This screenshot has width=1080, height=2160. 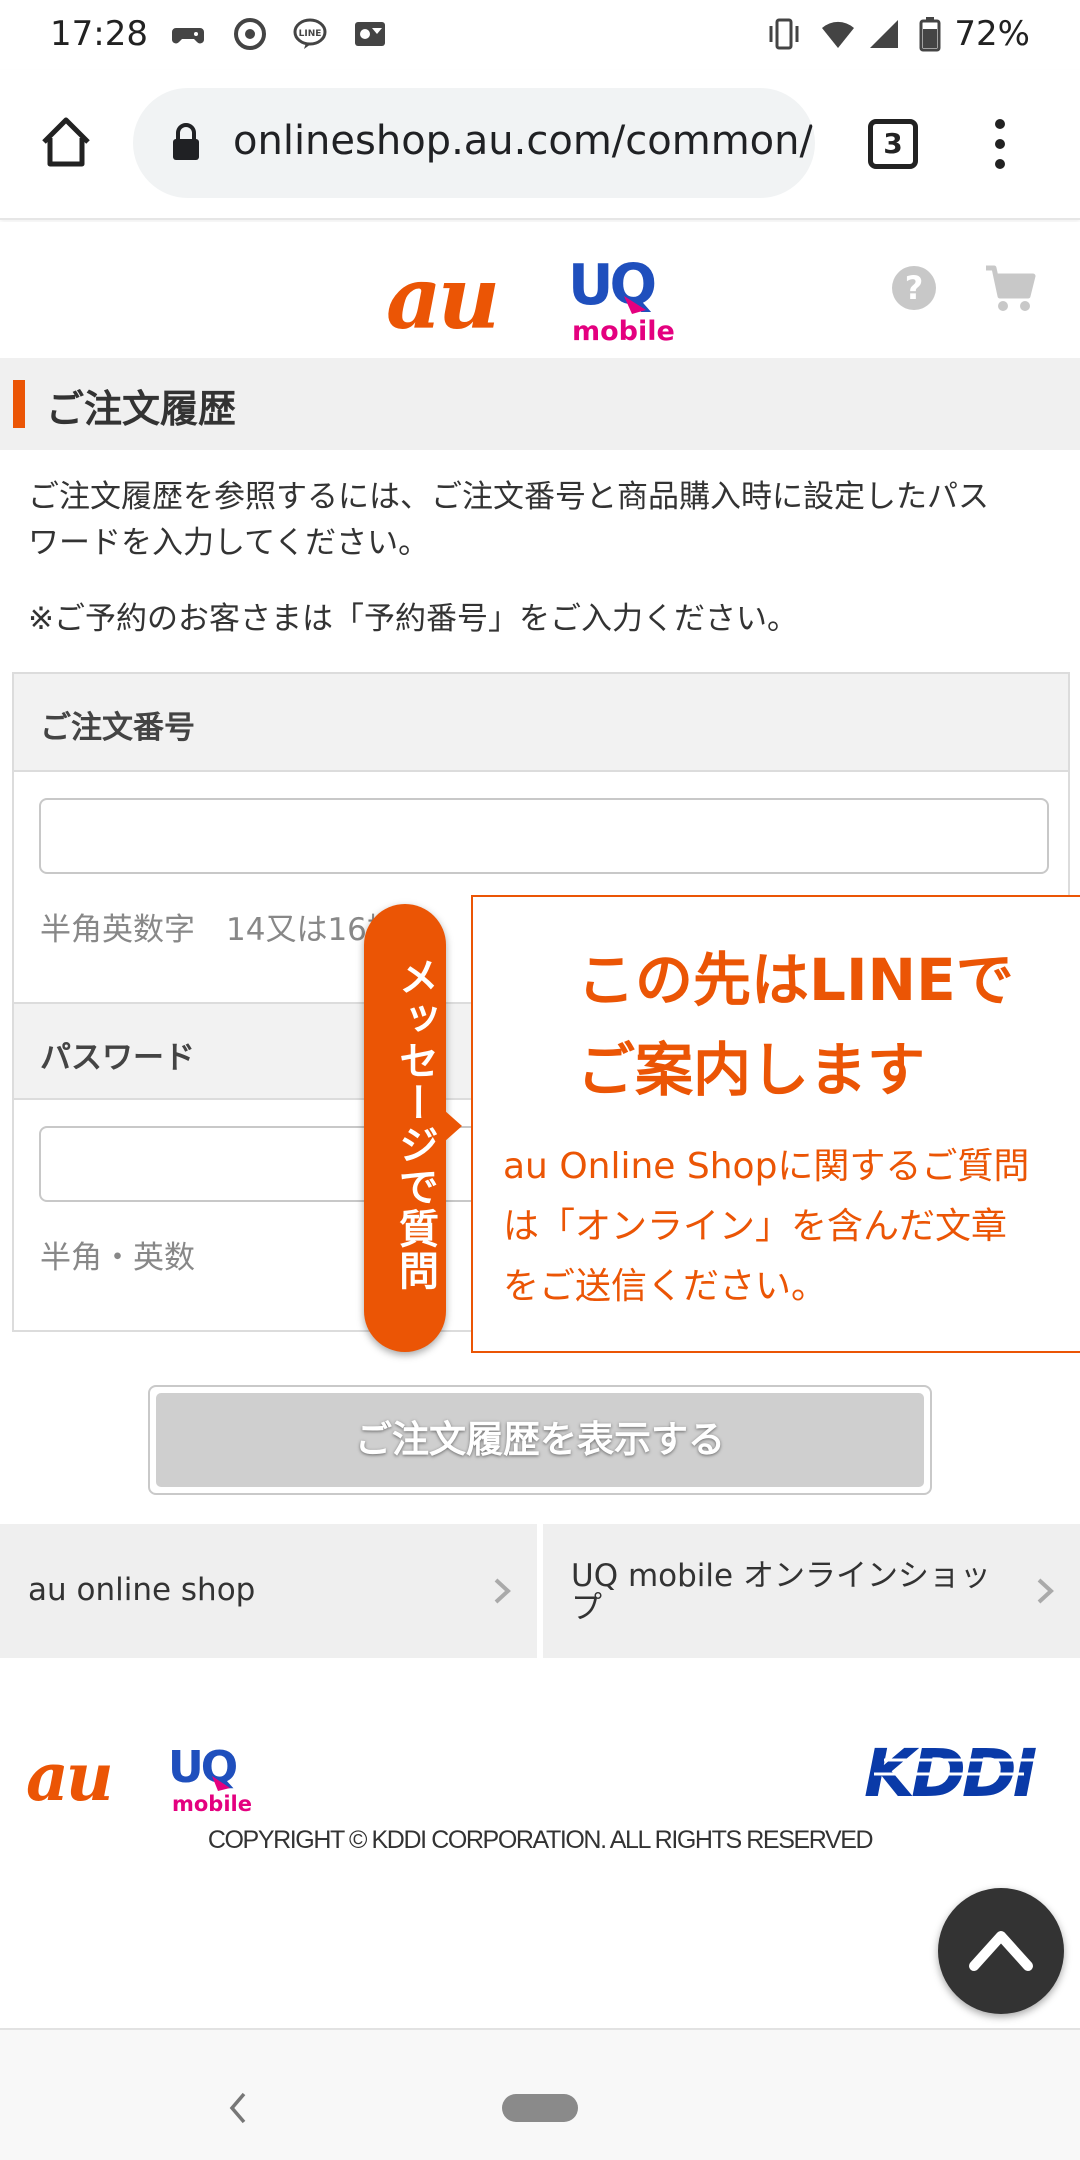 I want to click on intro-text-line2: ワードを入力してください。, so click(x=229, y=543).